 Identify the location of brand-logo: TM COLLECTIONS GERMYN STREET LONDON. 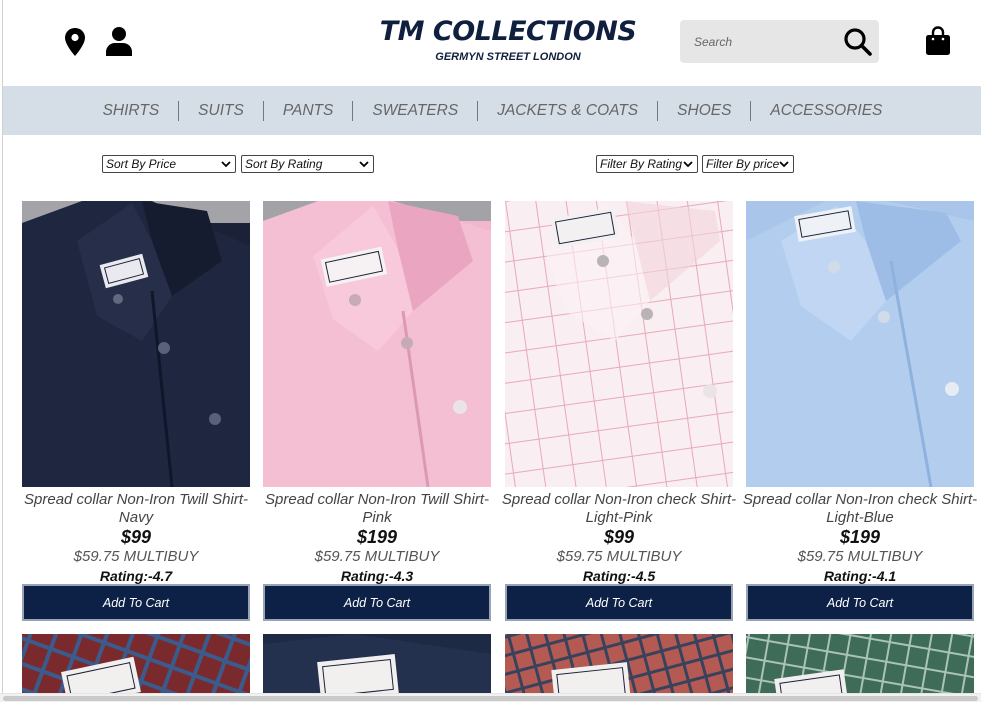
(508, 40).